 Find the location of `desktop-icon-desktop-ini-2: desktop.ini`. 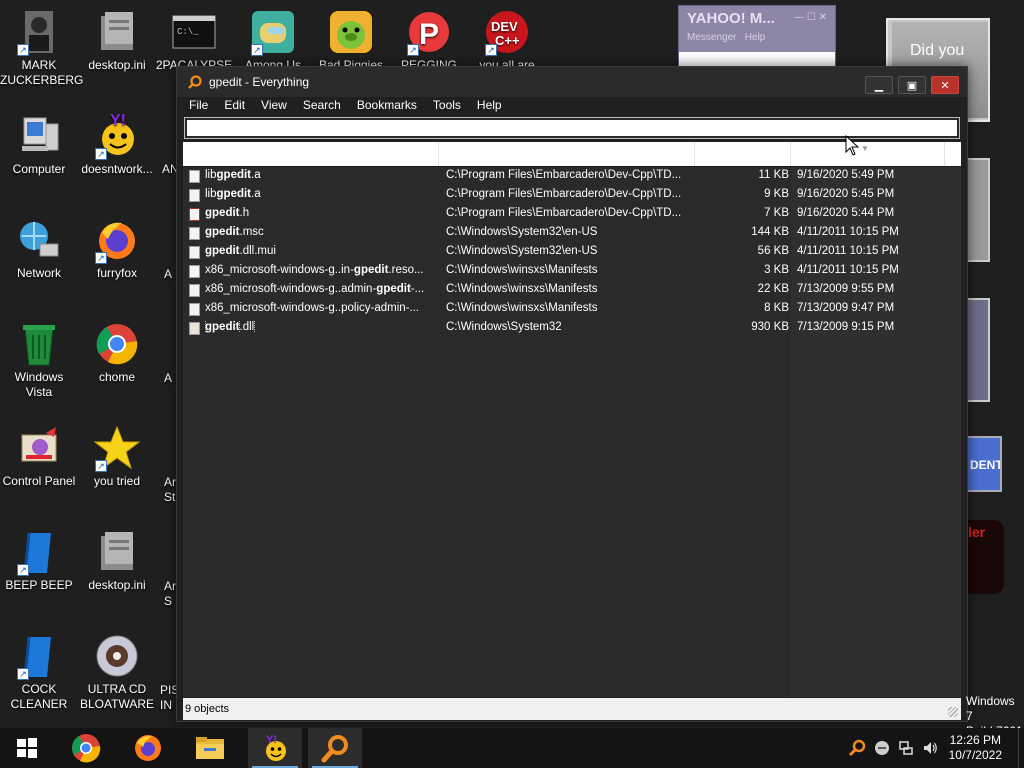

desktop-icon-desktop-ini-2: desktop.ini is located at coordinates (117, 560).